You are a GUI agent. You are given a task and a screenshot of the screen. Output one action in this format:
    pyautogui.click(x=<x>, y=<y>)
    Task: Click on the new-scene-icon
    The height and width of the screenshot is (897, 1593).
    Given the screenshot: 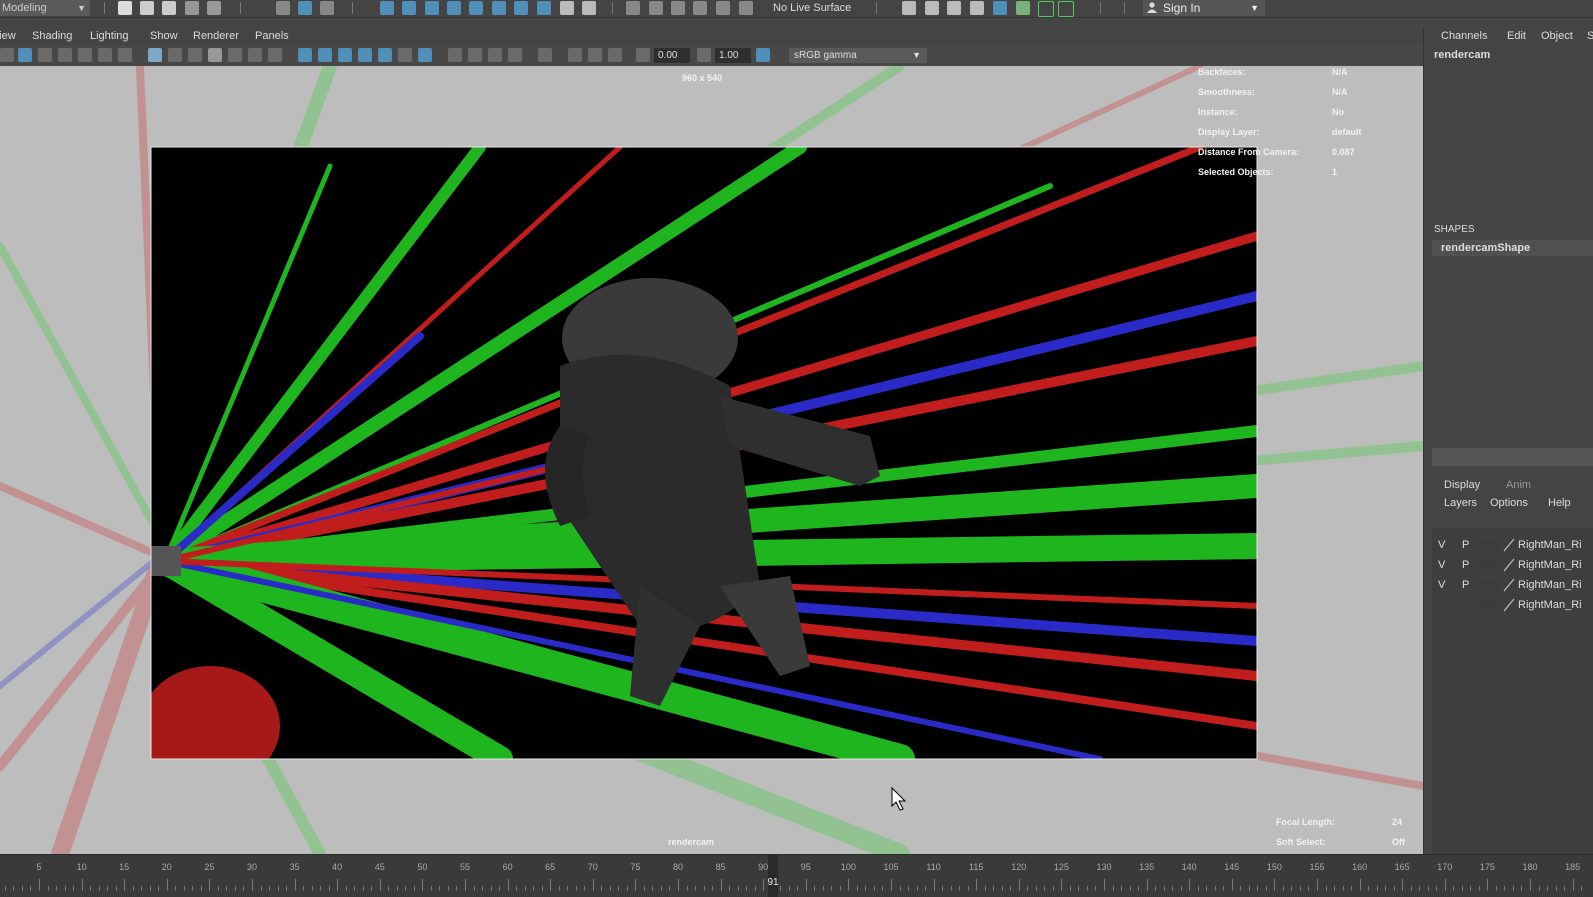 What is the action you would take?
    pyautogui.click(x=125, y=8)
    